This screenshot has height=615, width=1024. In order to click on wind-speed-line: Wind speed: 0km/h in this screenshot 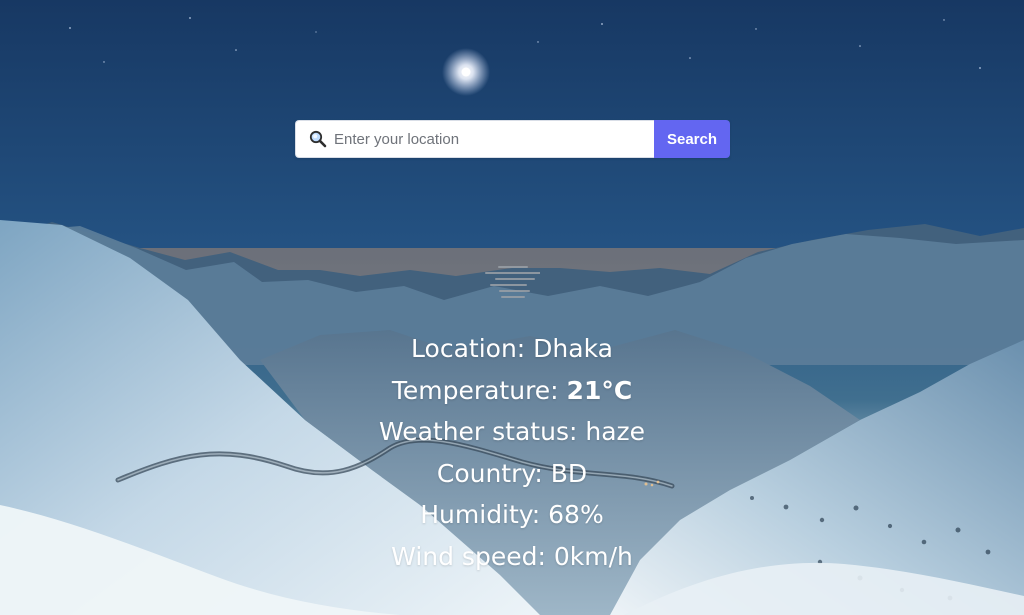, I will do `click(512, 557)`.